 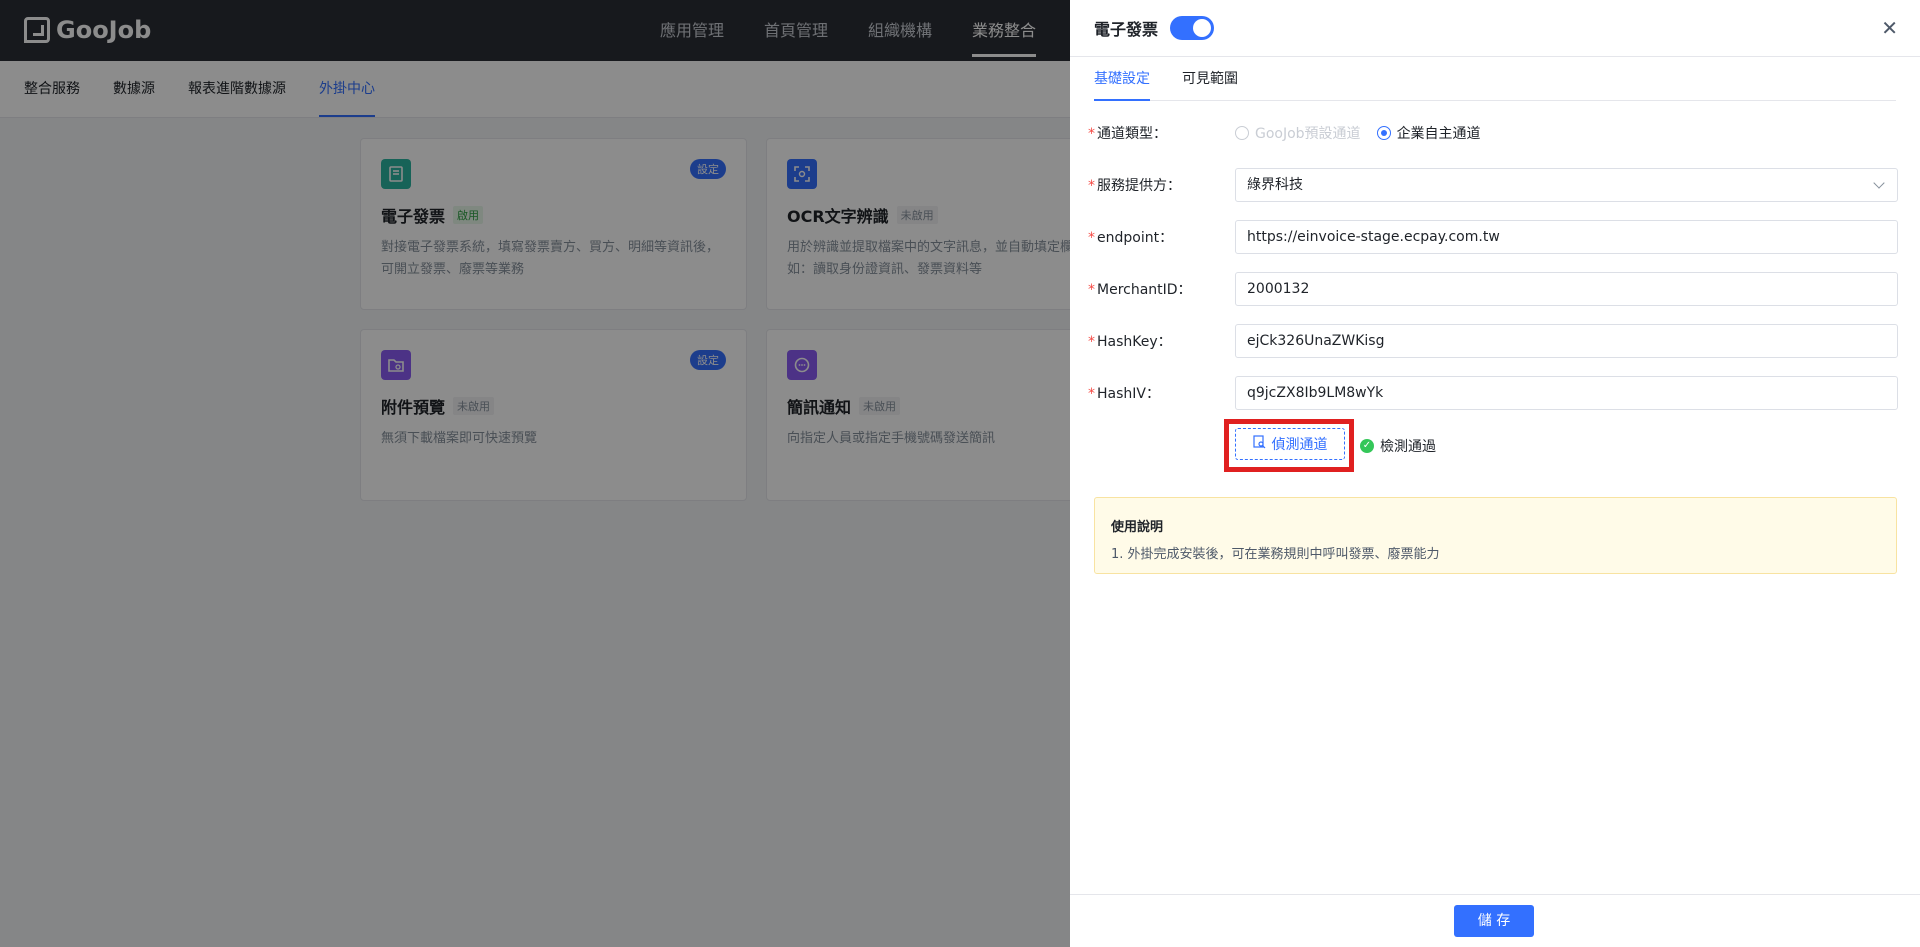 I want to click on field-label: HashIV：, so click(x=1128, y=394).